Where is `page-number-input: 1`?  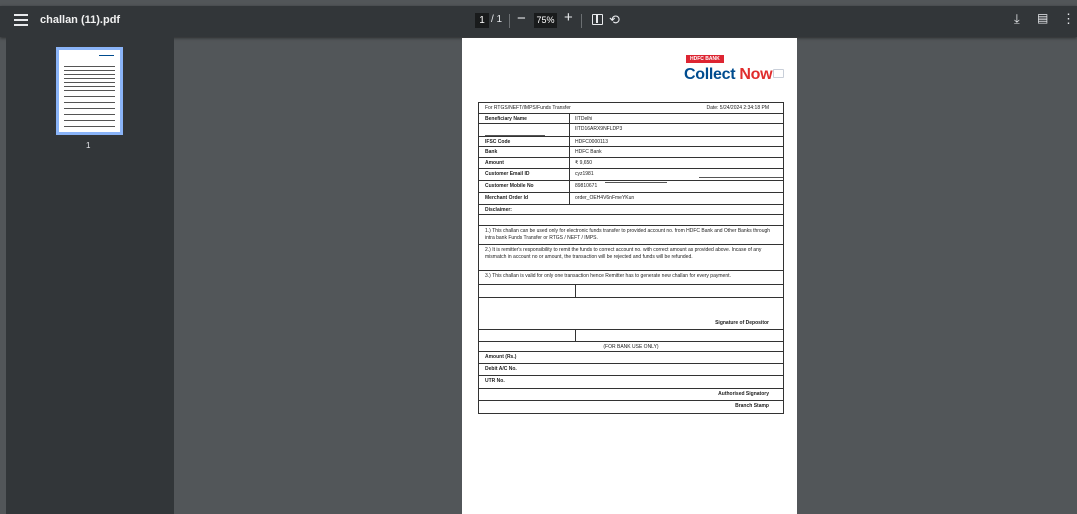
page-number-input: 1 is located at coordinates (482, 20).